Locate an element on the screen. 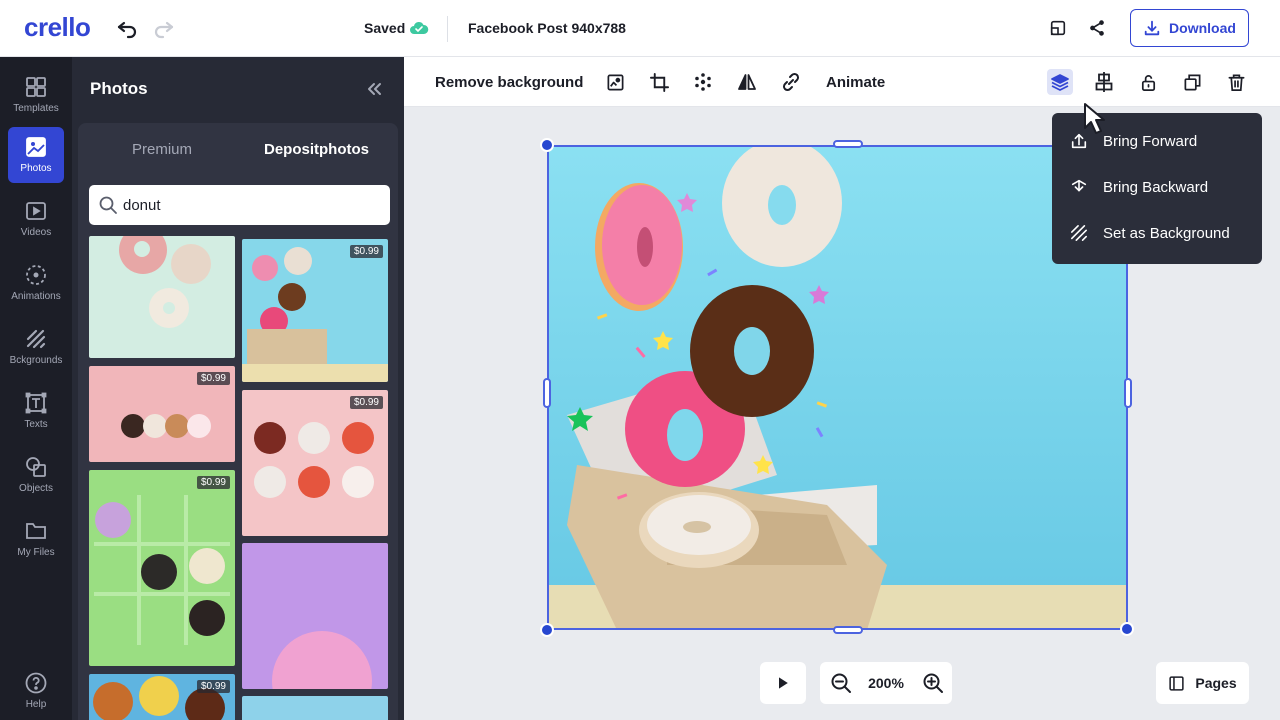 Image resolution: width=1280 pixels, height=720 pixels. templates-icon is located at coordinates (36, 87).